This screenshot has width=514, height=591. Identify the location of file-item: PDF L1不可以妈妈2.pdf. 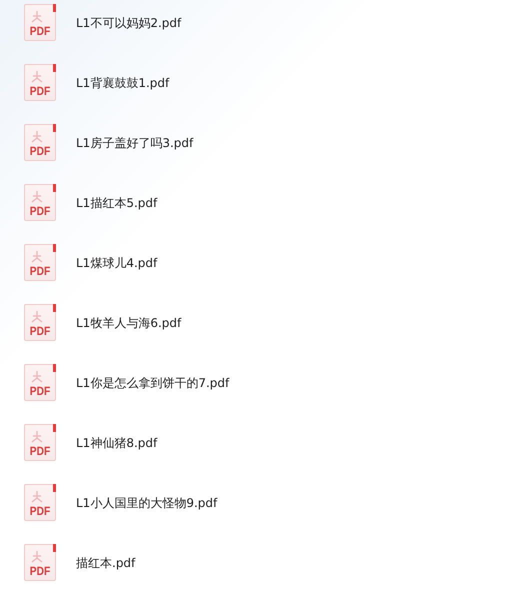
(257, 34).